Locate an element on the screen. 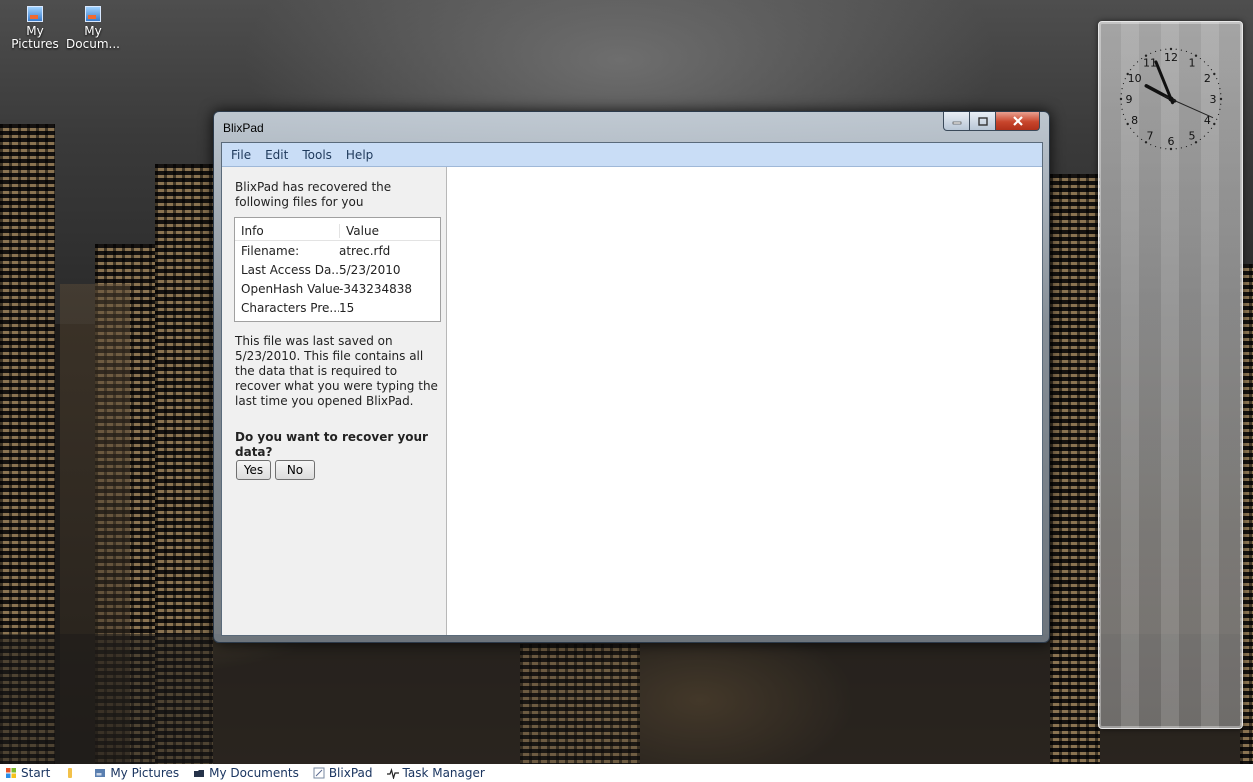 The width and height of the screenshot is (1253, 782). start-orb-icon is located at coordinates (11, 773).